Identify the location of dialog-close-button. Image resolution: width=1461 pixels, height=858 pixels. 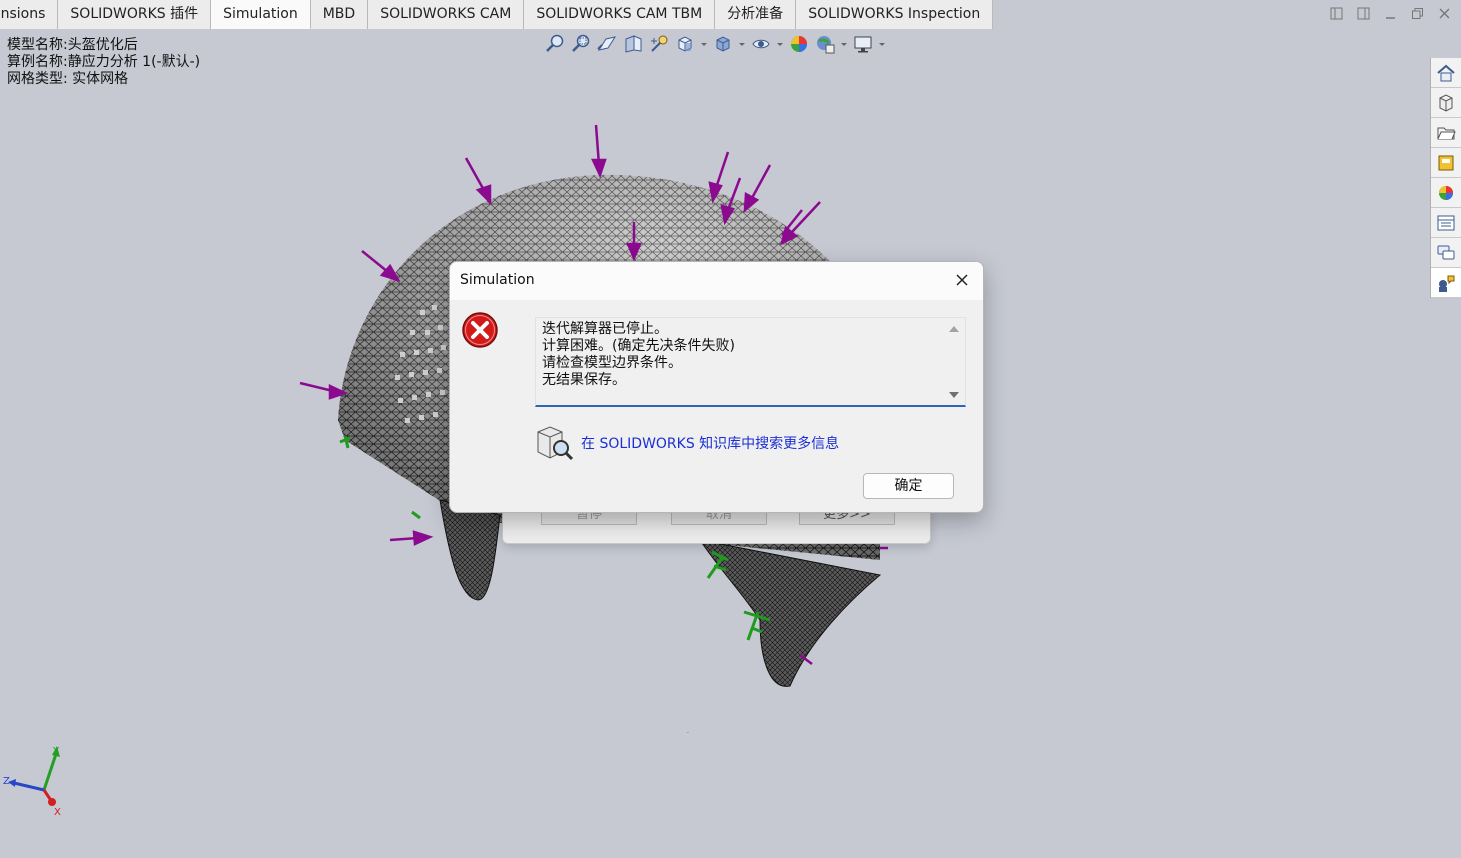
(962, 280).